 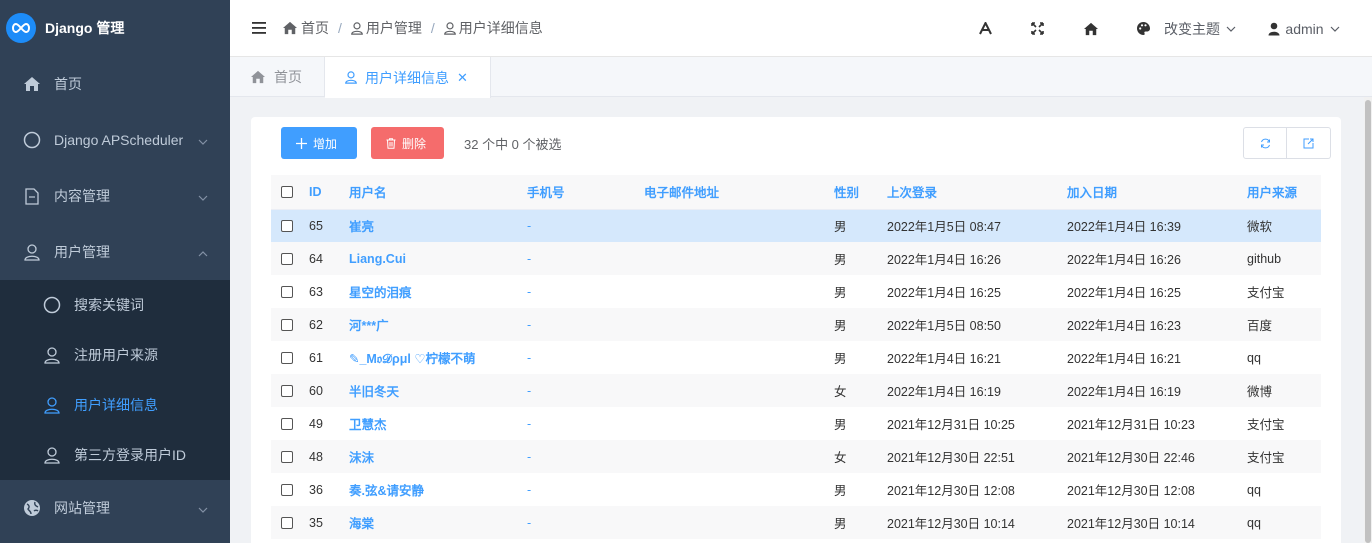 I want to click on scrollbar-thumb, so click(x=1368, y=321).